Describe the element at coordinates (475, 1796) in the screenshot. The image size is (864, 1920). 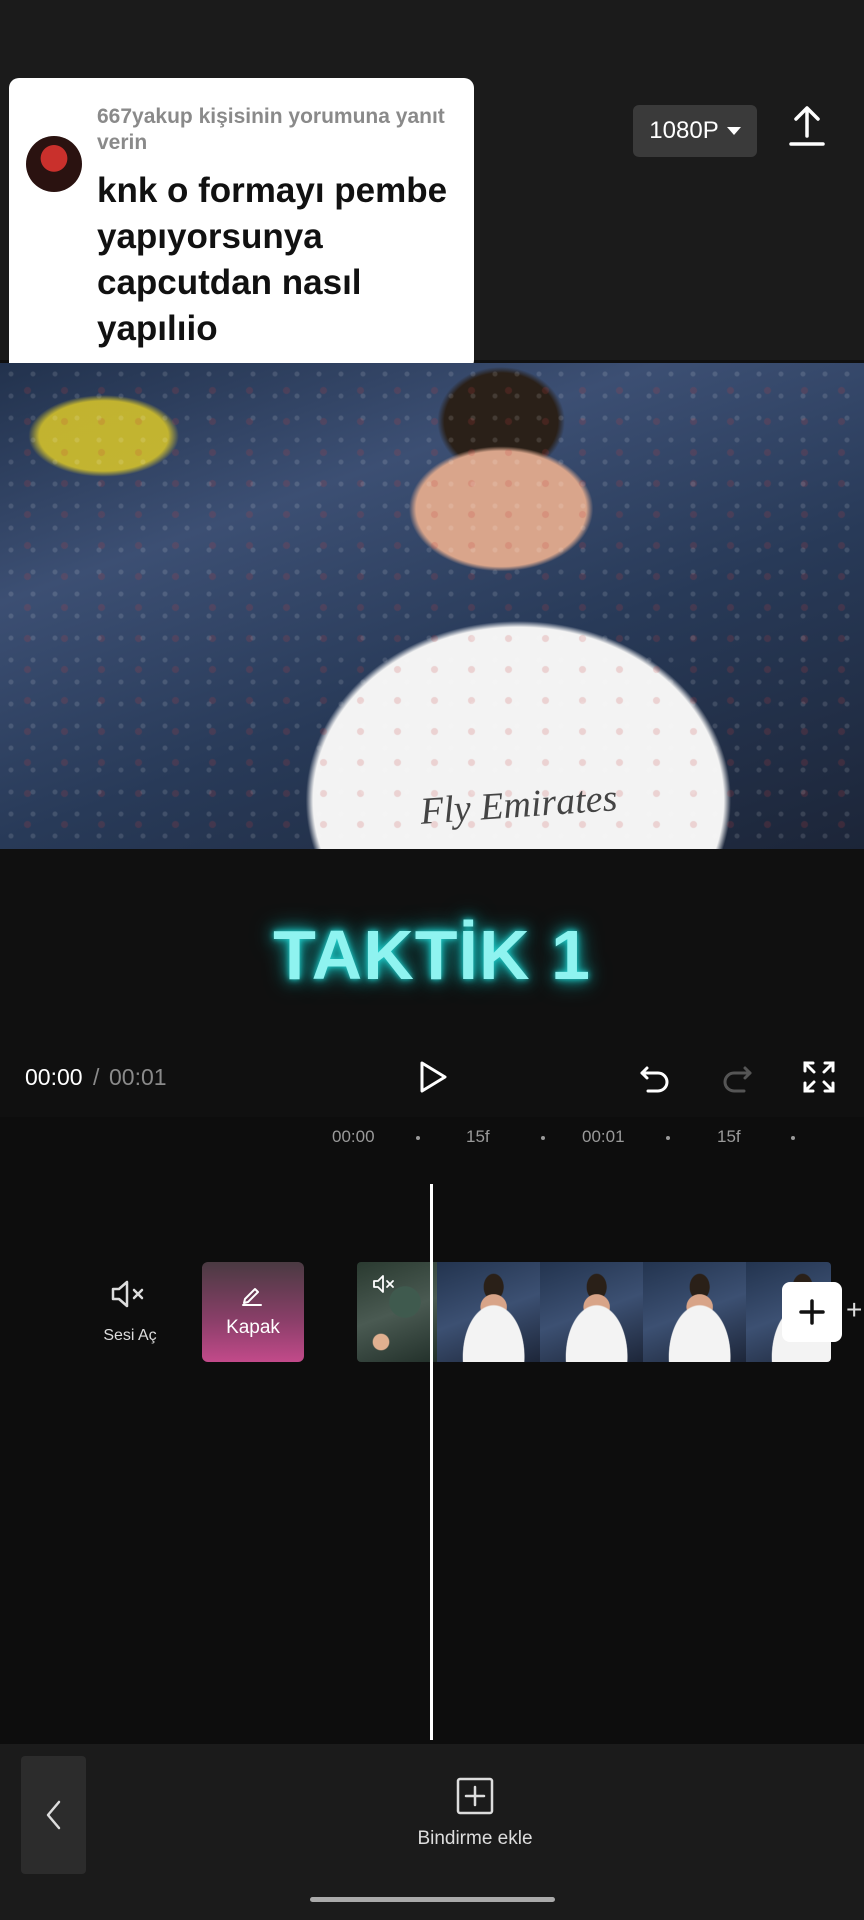
I see `add-overlay-icon` at that location.